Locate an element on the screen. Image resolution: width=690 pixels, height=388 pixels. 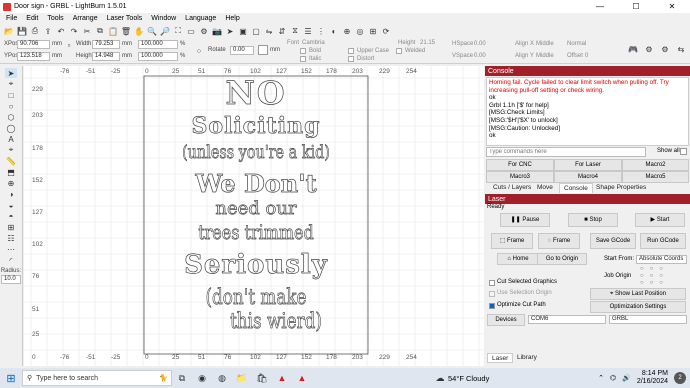
go-to-origin-button: Go to Origin is located at coordinates (562, 259).